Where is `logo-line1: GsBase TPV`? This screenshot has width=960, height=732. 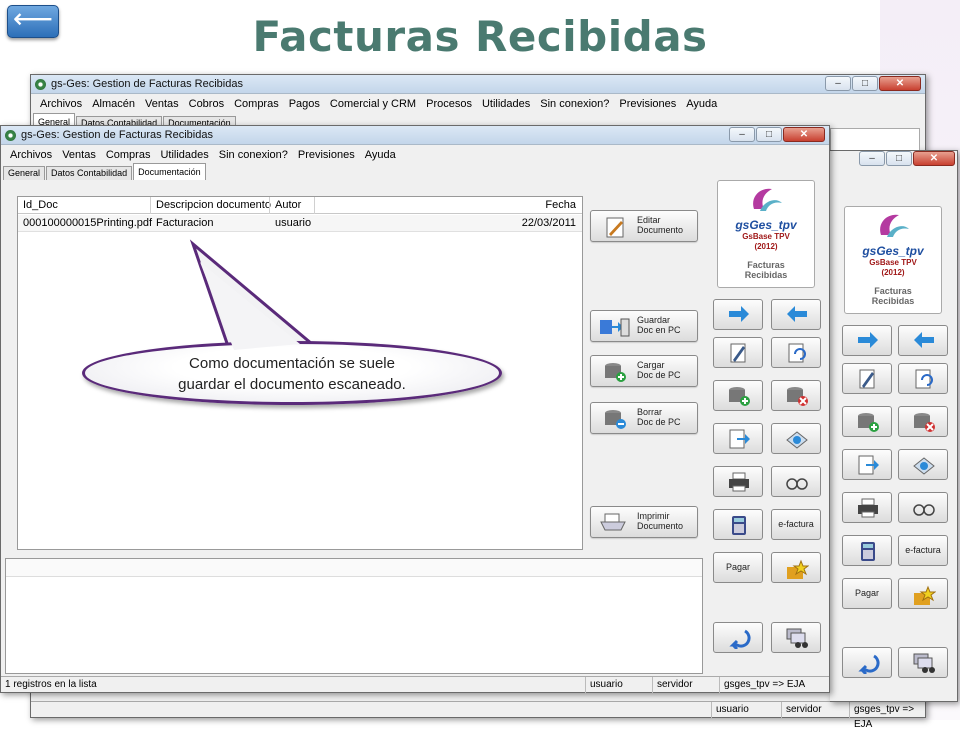 logo-line1: GsBase TPV is located at coordinates (766, 236).